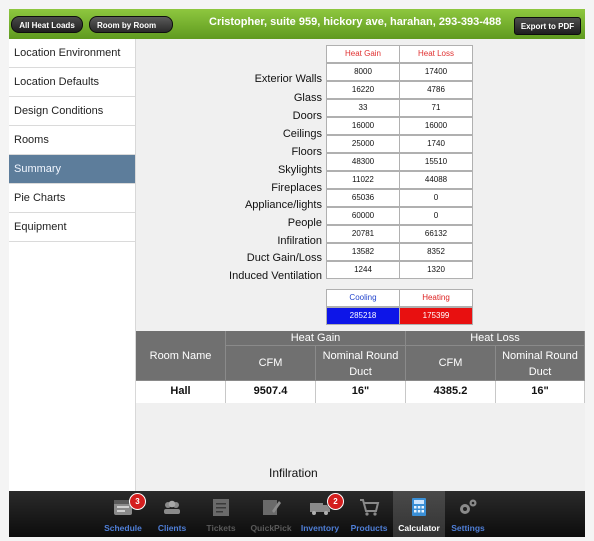  Describe the element at coordinates (495, 338) in the screenshot. I see `heat-loss-group-header: Heat Loss` at that location.